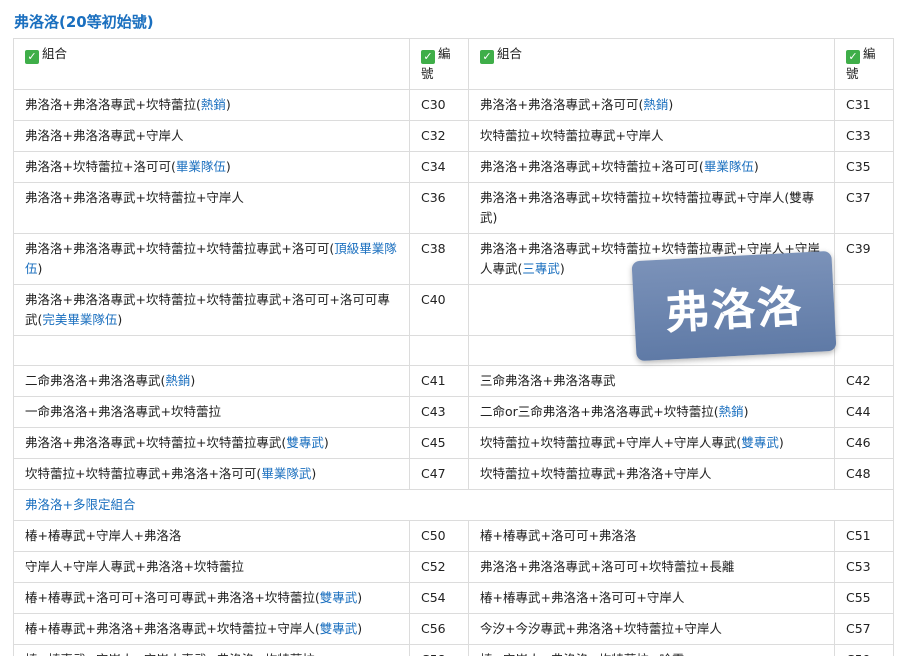 The image size is (900, 656). What do you see at coordinates (211, 136) in the screenshot?
I see `combo-cell-left: 弗洛洛+弗洛洛專武+守岸人` at bounding box center [211, 136].